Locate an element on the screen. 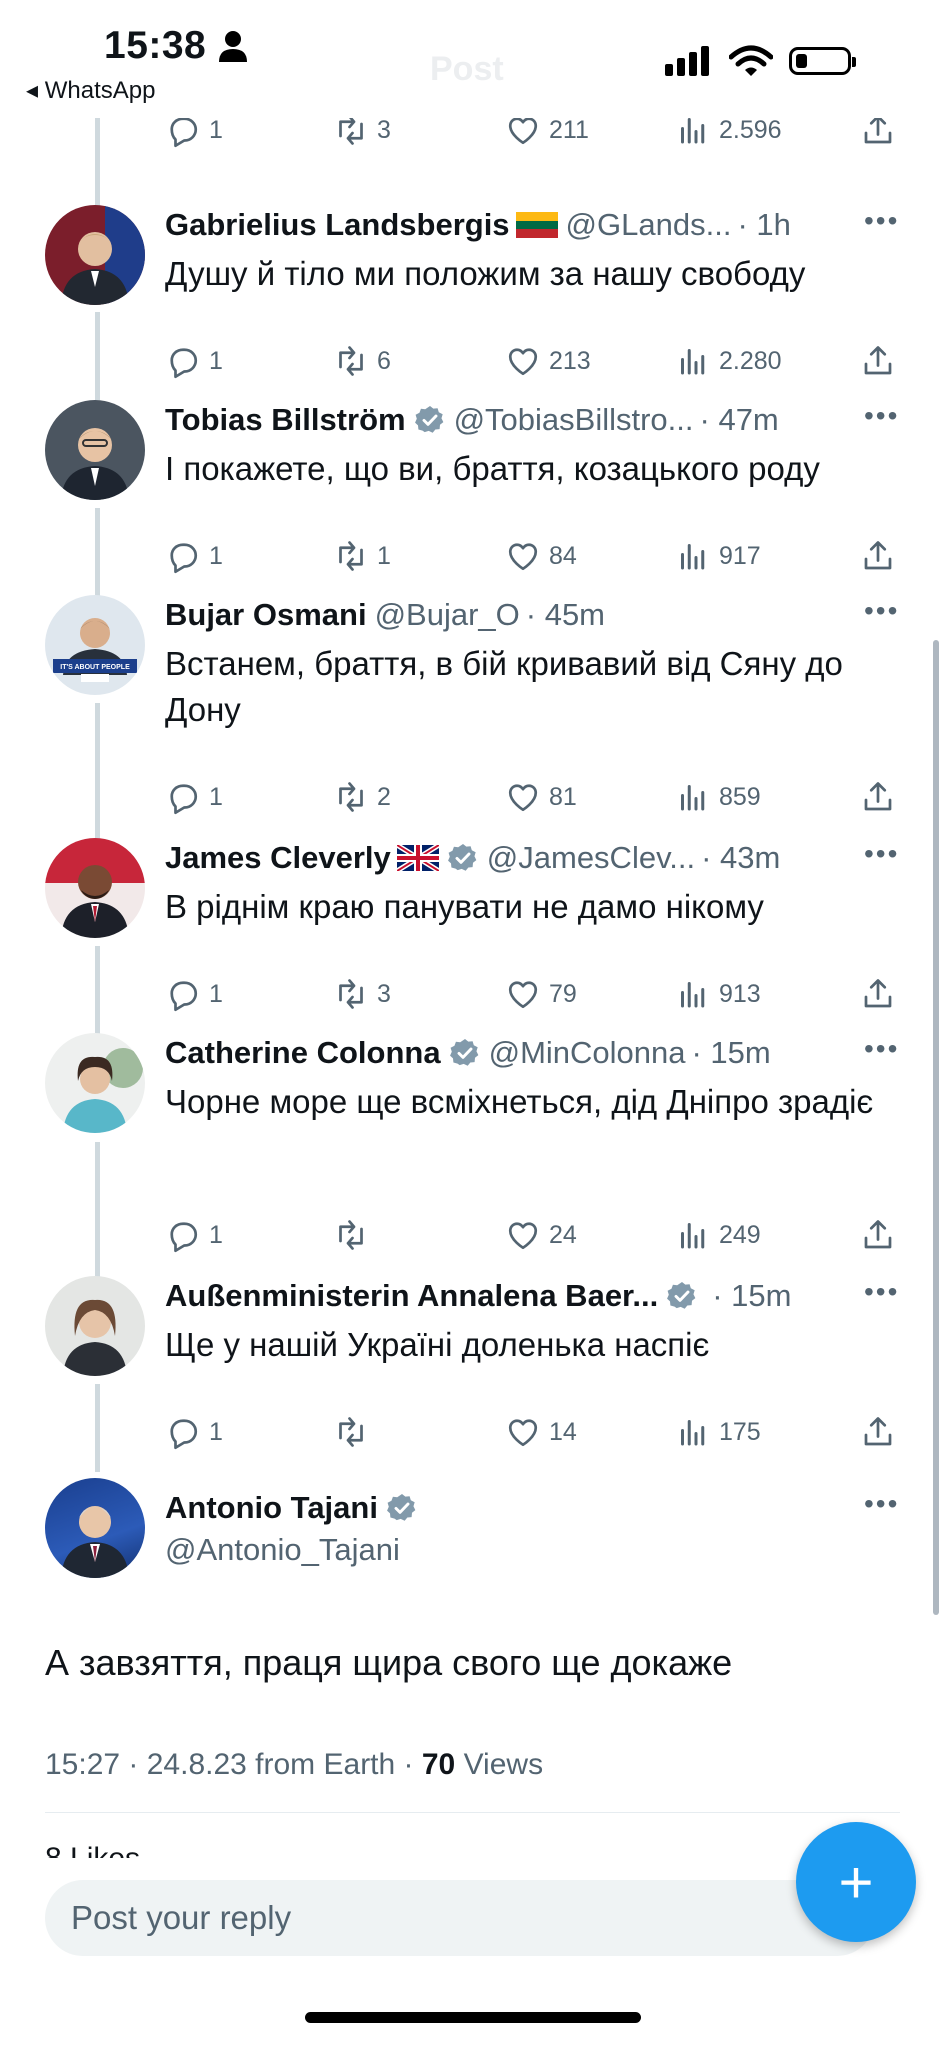 The image size is (945, 2048). repost-button: 3 is located at coordinates (362, 994).